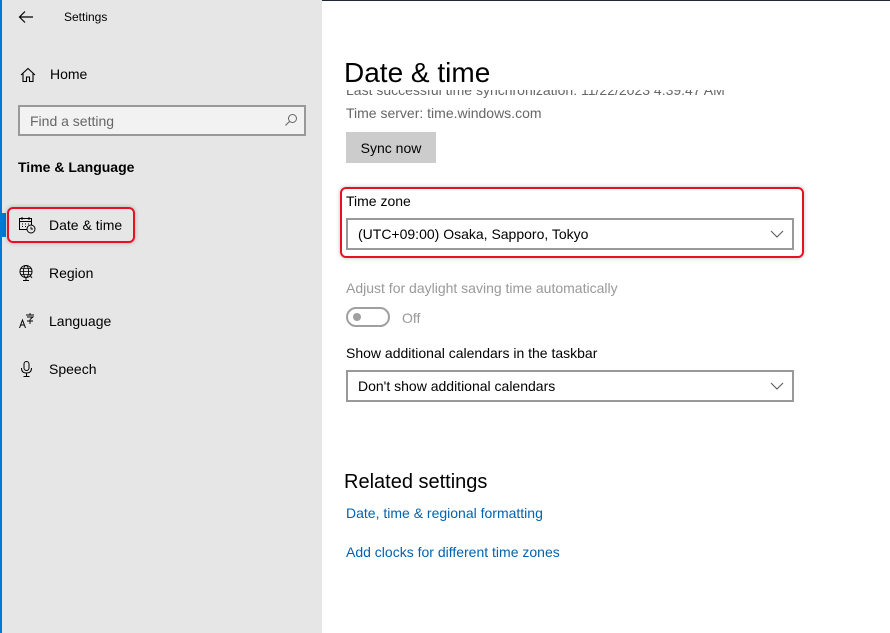 This screenshot has width=890, height=633. What do you see at coordinates (606, 0) in the screenshot?
I see `window-border-top` at bounding box center [606, 0].